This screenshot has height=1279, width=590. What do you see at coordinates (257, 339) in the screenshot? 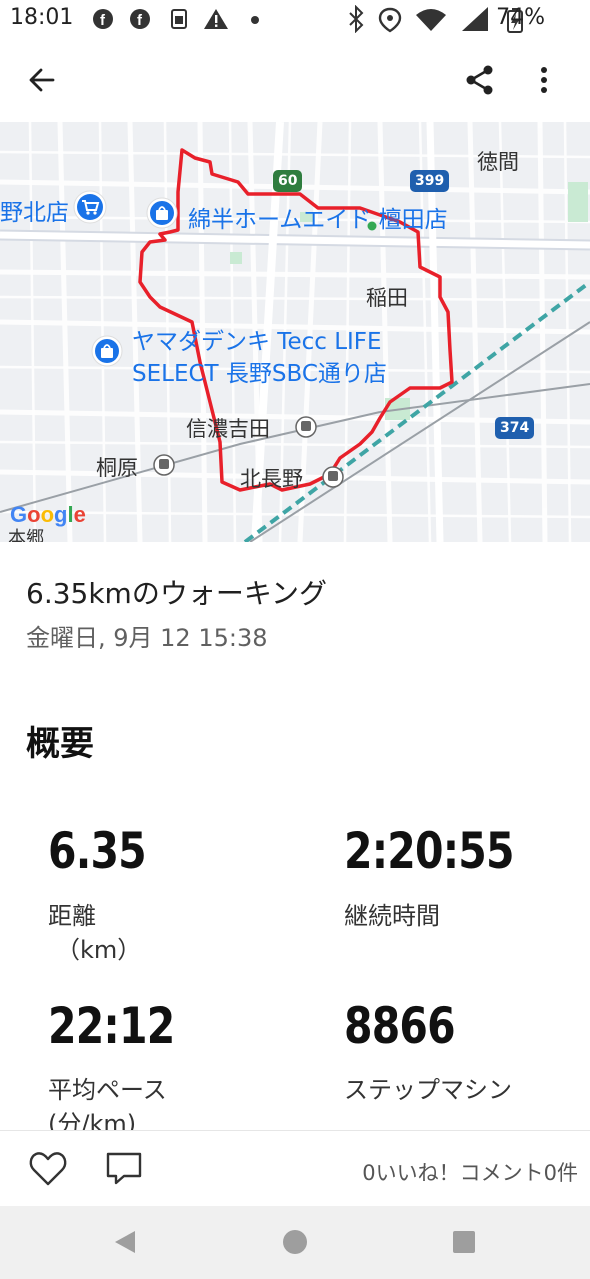
I see `poi-label: ヤマダデンキ Tecc LIFE` at bounding box center [257, 339].